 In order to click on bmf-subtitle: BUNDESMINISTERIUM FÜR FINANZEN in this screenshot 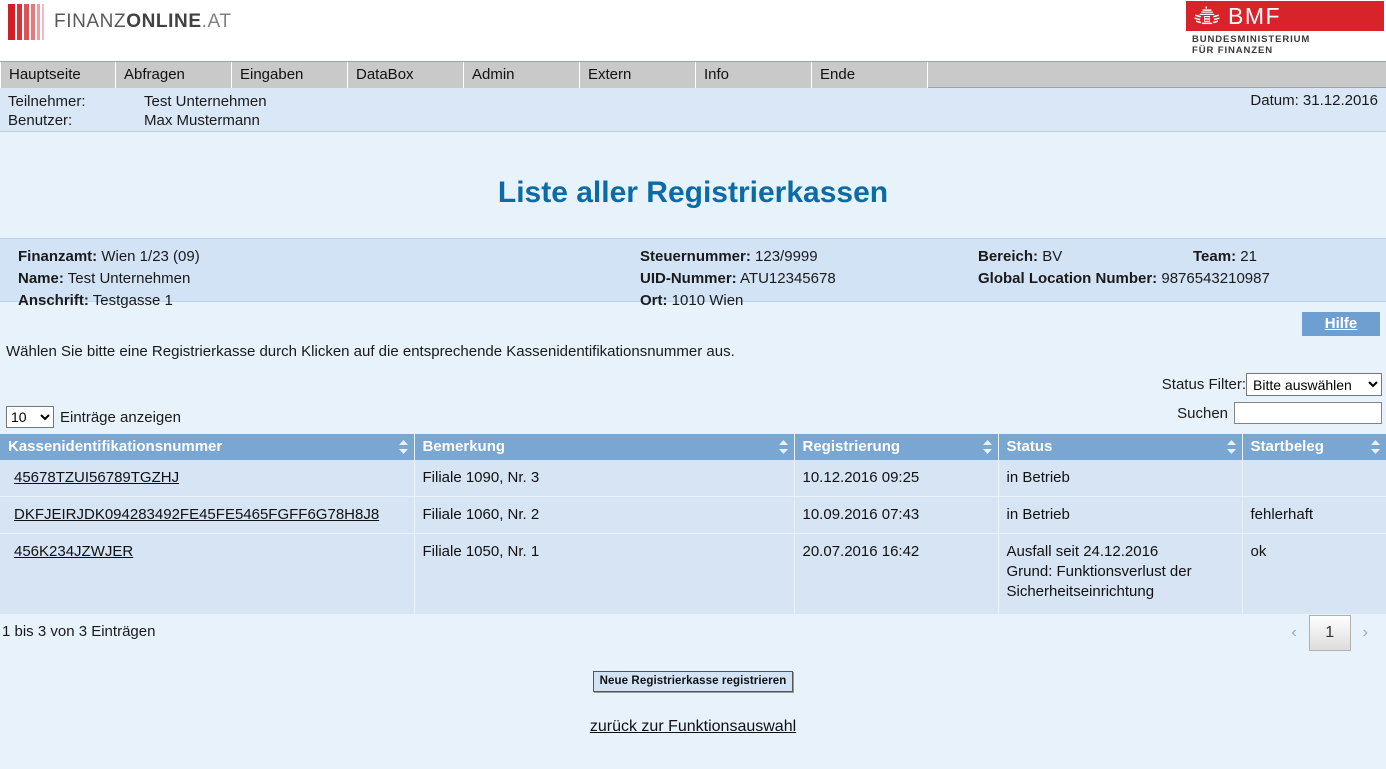, I will do `click(1285, 44)`.